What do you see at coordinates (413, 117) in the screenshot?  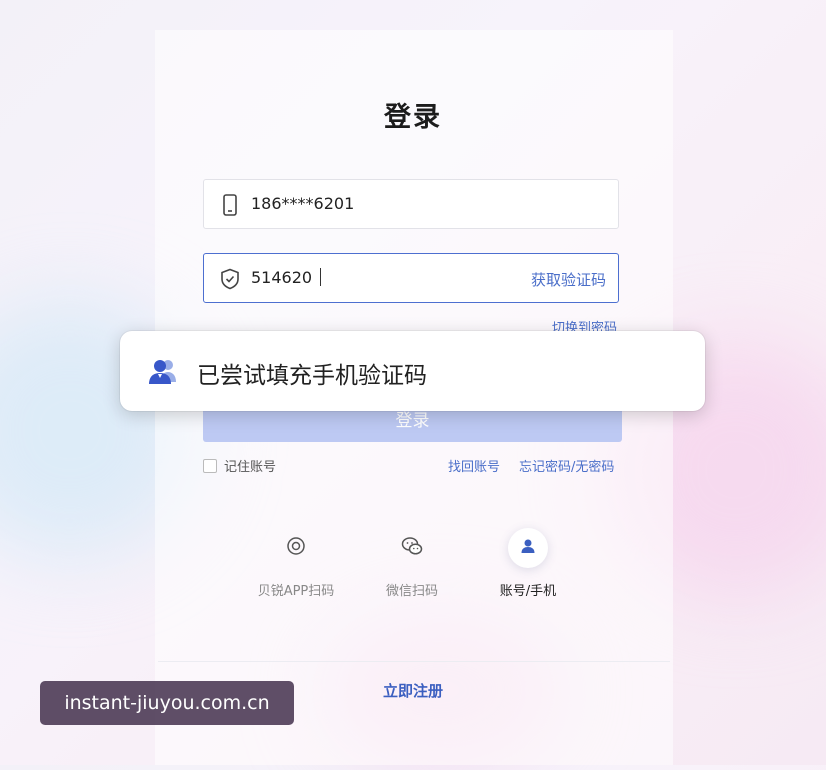 I see `page-title: 登录` at bounding box center [413, 117].